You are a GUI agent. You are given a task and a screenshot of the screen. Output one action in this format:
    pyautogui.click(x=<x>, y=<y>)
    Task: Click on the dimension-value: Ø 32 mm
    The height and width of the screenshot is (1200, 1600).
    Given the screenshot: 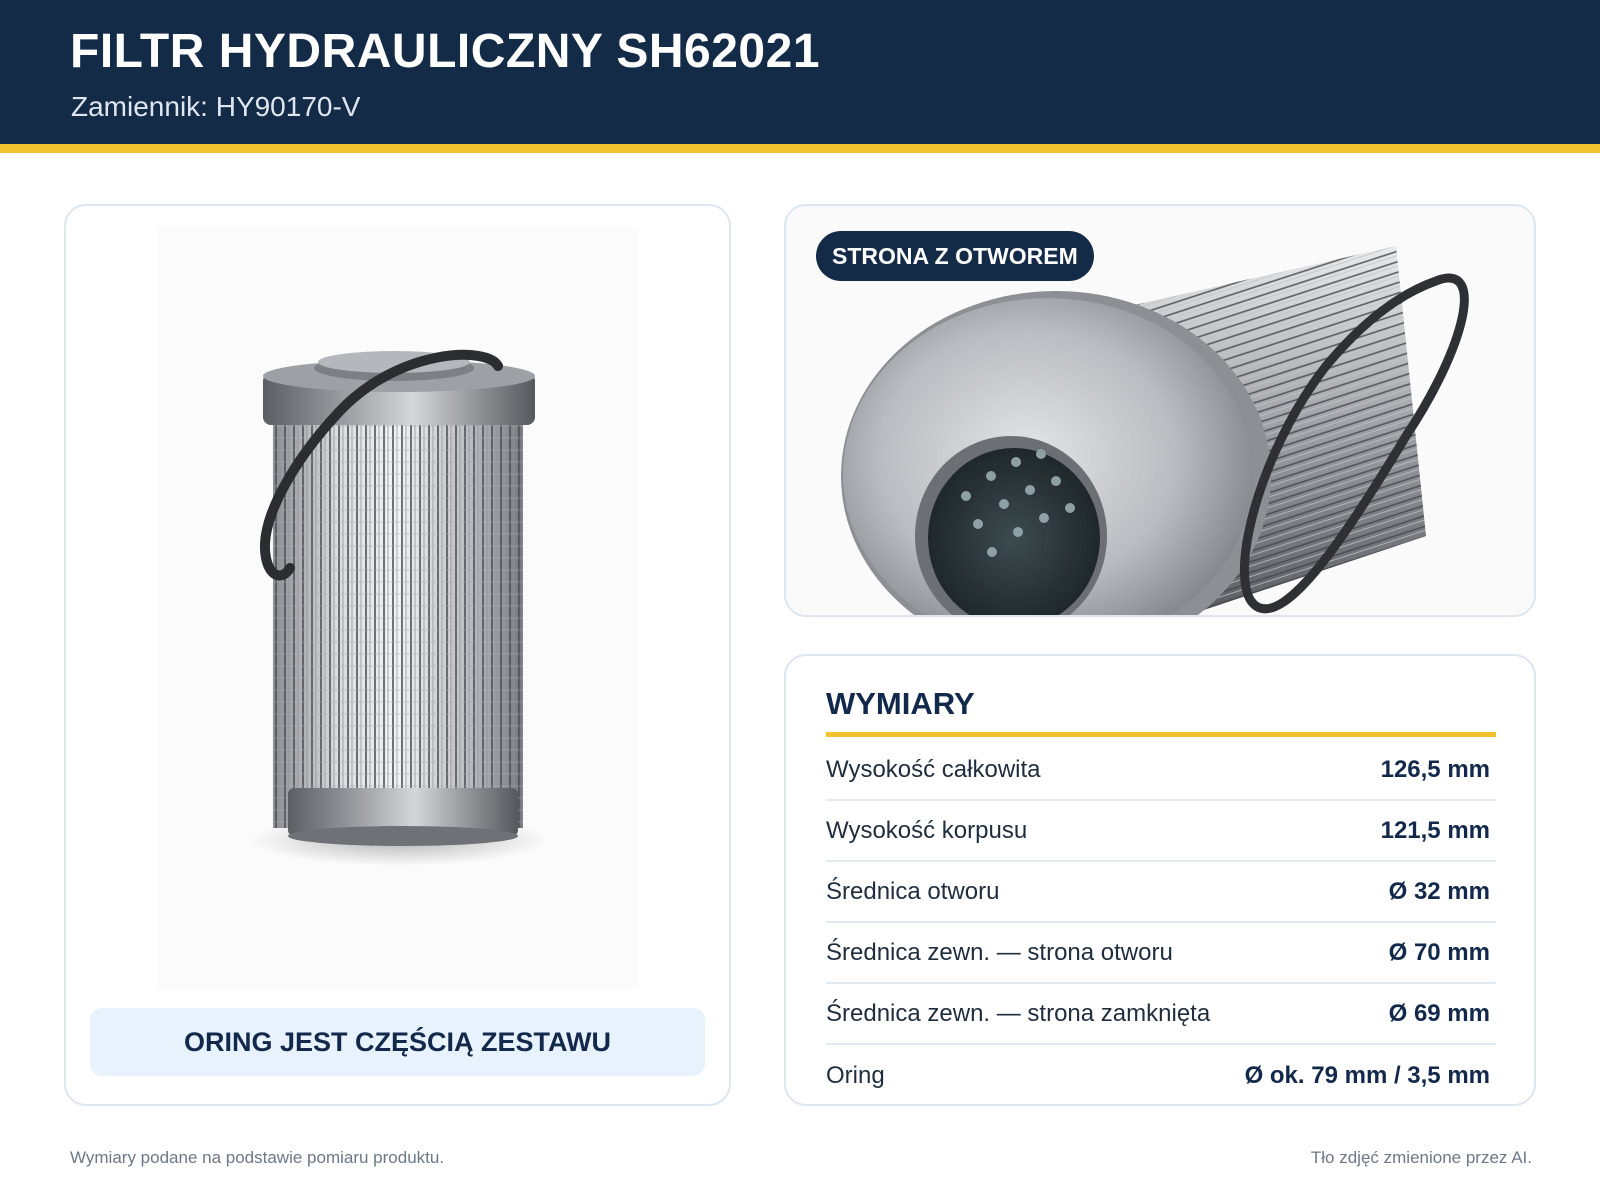 What is the action you would take?
    pyautogui.click(x=1439, y=891)
    